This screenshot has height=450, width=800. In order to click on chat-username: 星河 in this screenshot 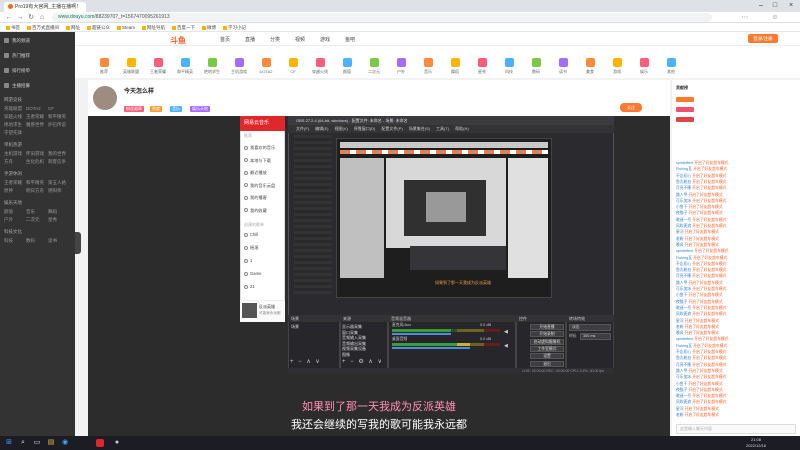, I will do `click(680, 409)`.